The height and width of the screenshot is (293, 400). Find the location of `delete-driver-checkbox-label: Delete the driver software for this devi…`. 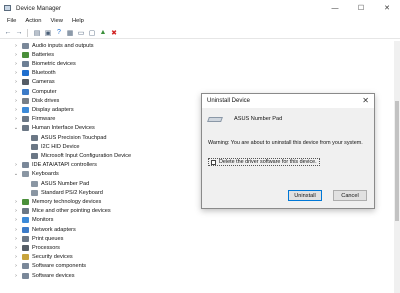

delete-driver-checkbox-label: Delete the driver software for this devi… is located at coordinates (268, 162).